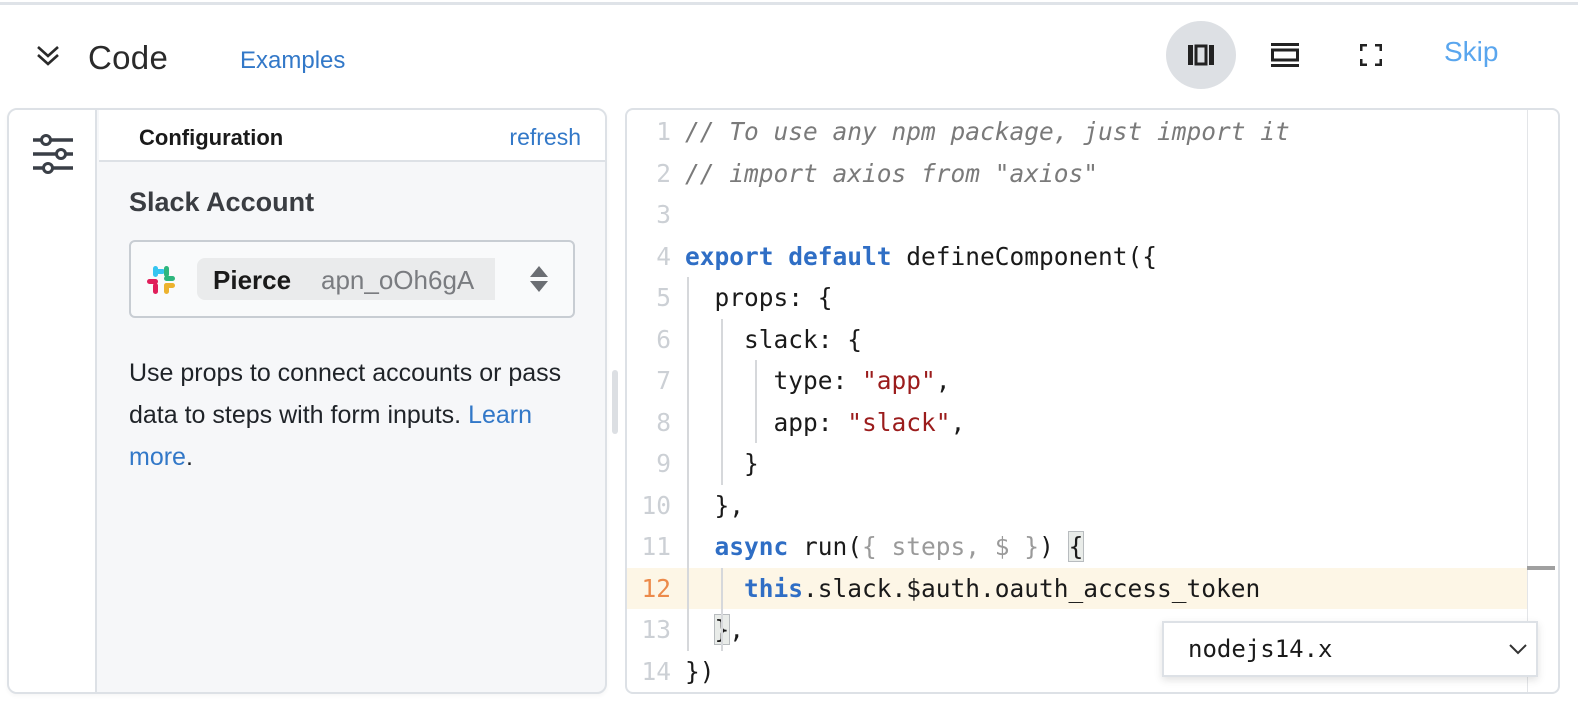 The height and width of the screenshot is (720, 1578). I want to click on section-title: Code, so click(128, 57).